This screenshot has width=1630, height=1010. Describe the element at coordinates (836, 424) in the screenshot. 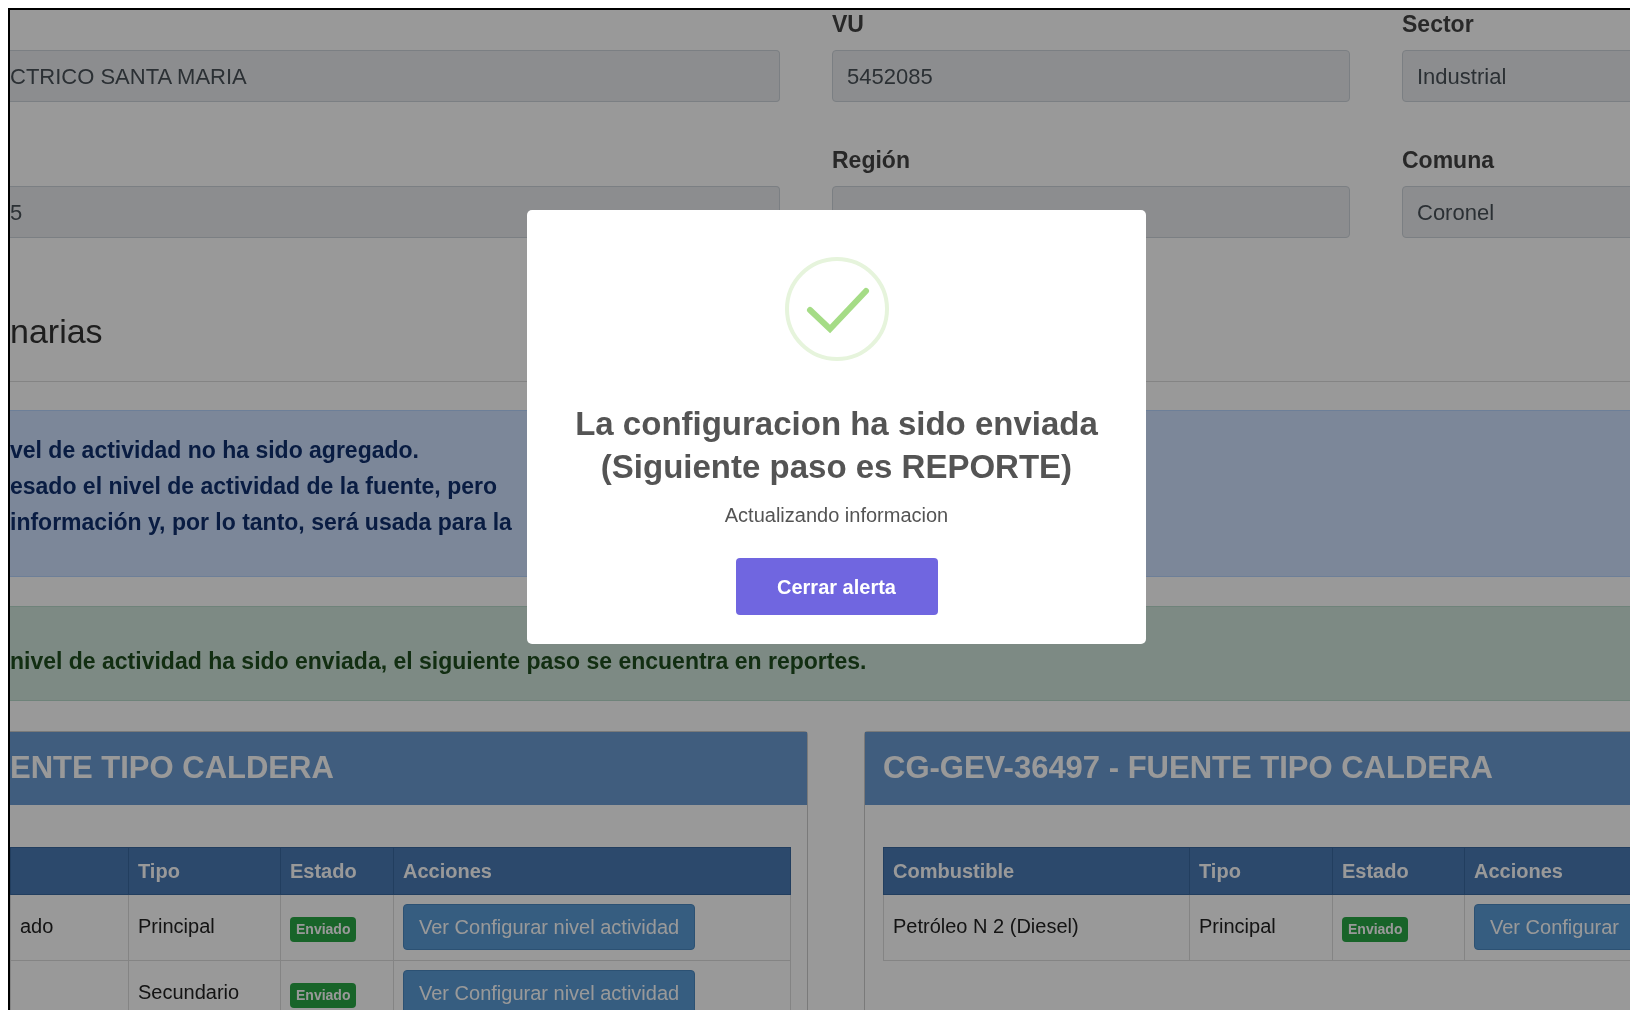

I see `dialog-title: La configuracion ha sido enviada` at that location.